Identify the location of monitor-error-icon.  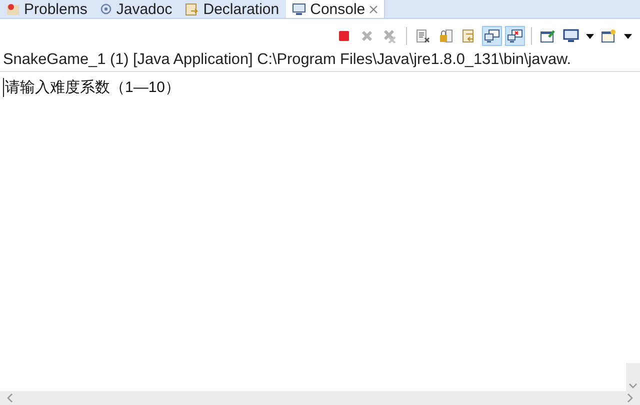
(515, 36).